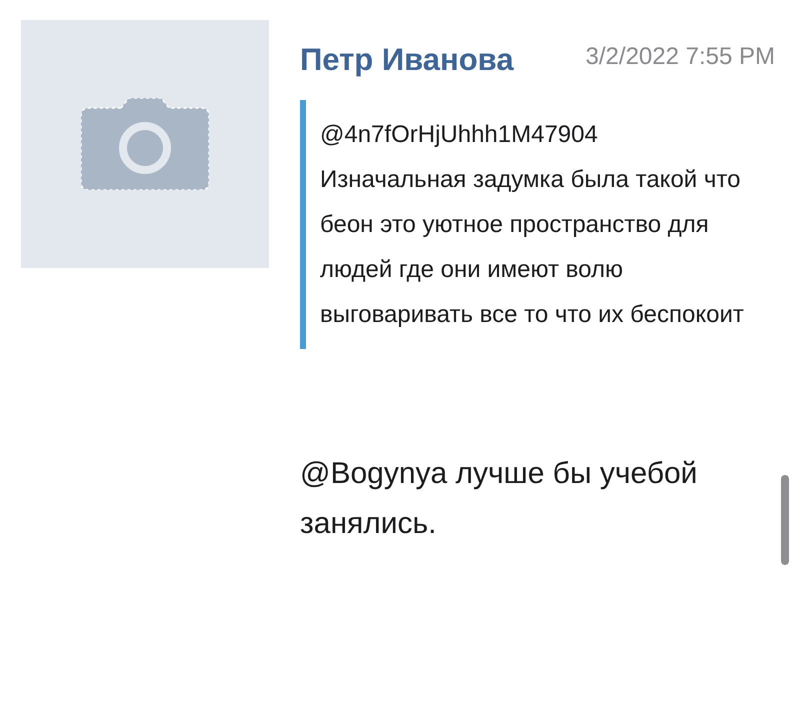 The image size is (796, 720). What do you see at coordinates (680, 57) in the screenshot?
I see `timestamp: 3/2/2022 7:55 PM` at bounding box center [680, 57].